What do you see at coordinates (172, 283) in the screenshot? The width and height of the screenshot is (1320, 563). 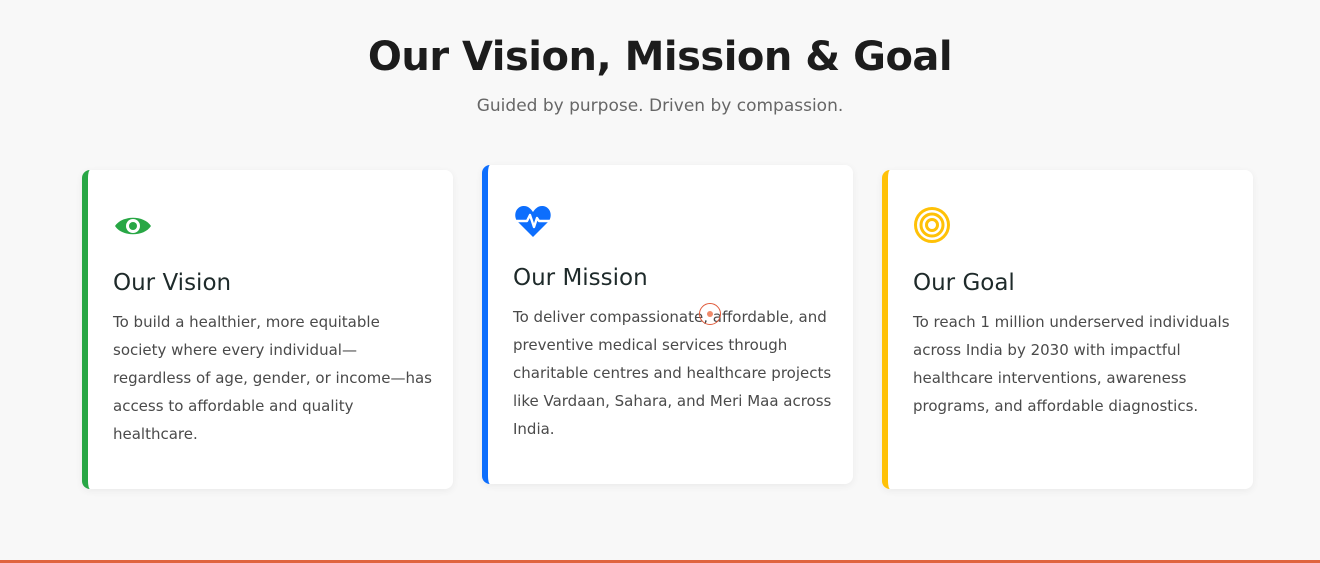 I see `vision-title: Our Vision` at bounding box center [172, 283].